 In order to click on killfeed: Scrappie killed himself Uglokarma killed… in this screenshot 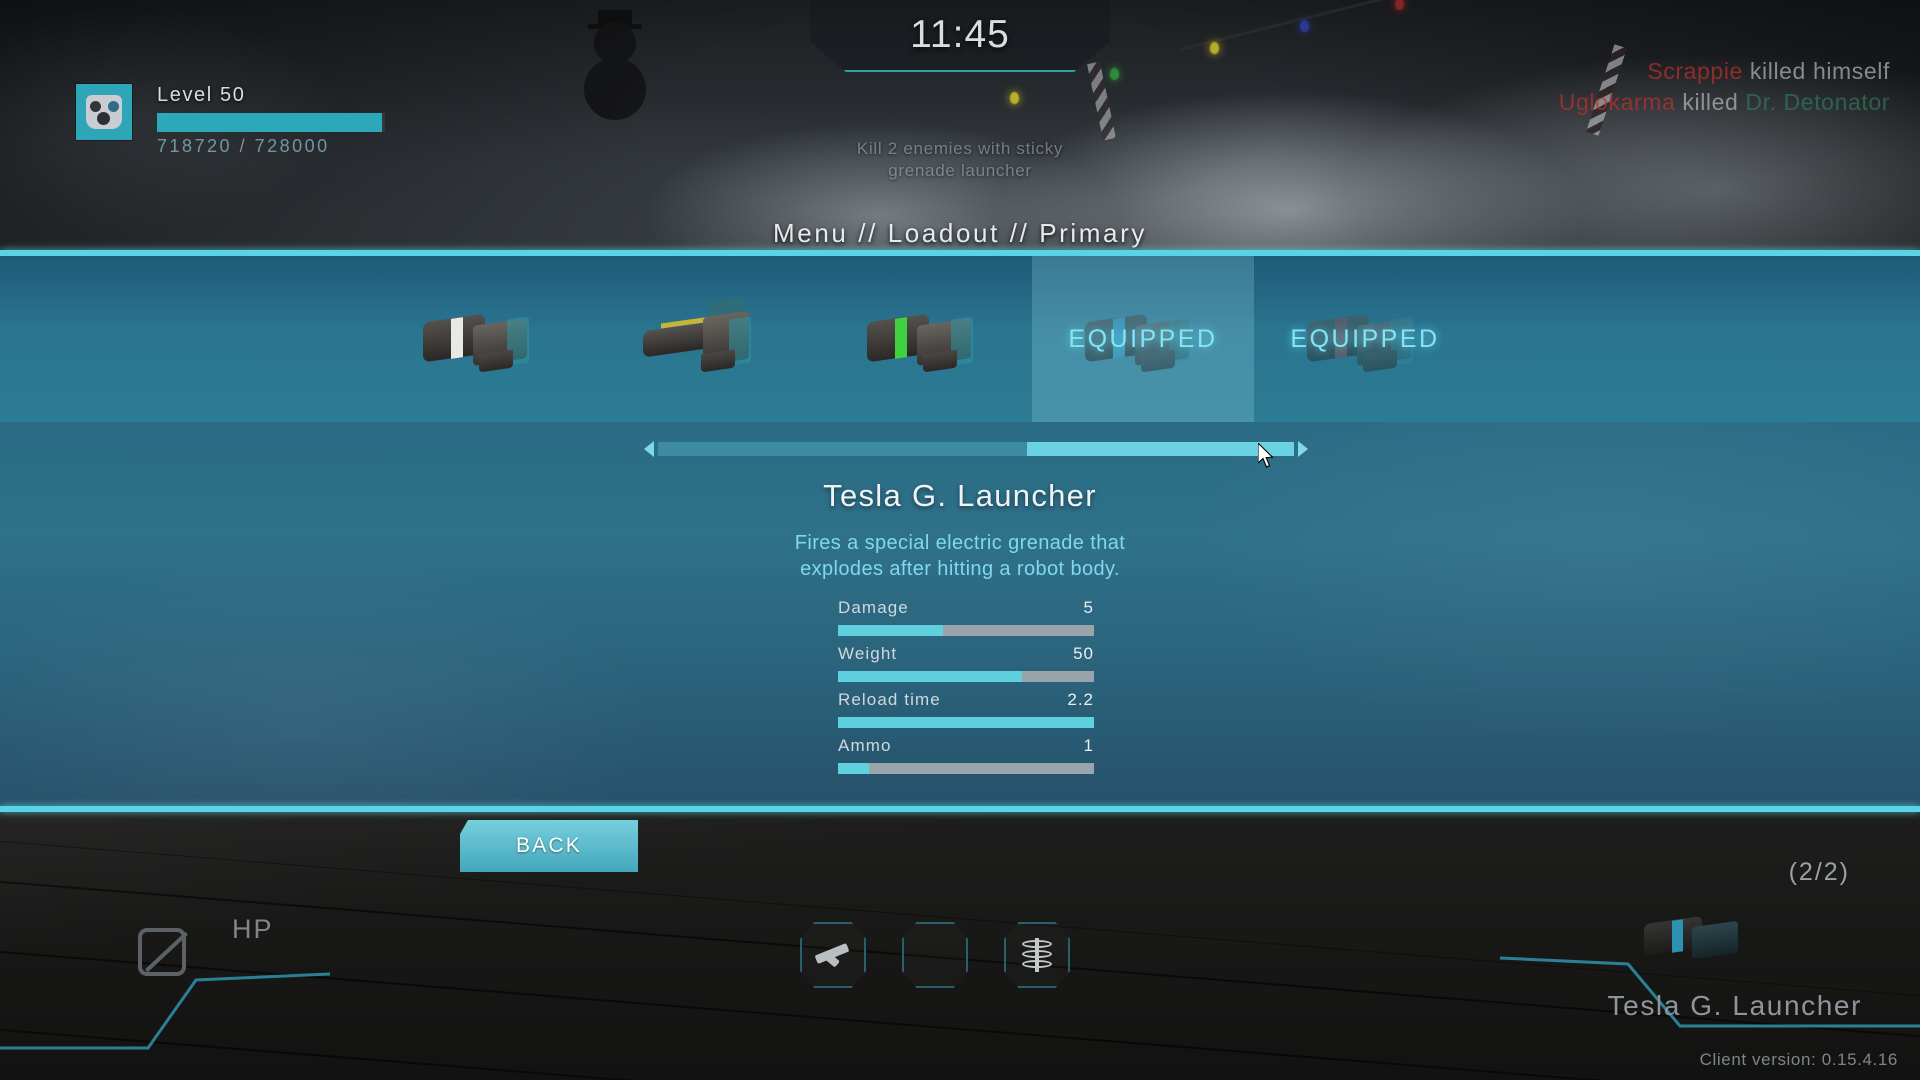, I will do `click(1724, 87)`.